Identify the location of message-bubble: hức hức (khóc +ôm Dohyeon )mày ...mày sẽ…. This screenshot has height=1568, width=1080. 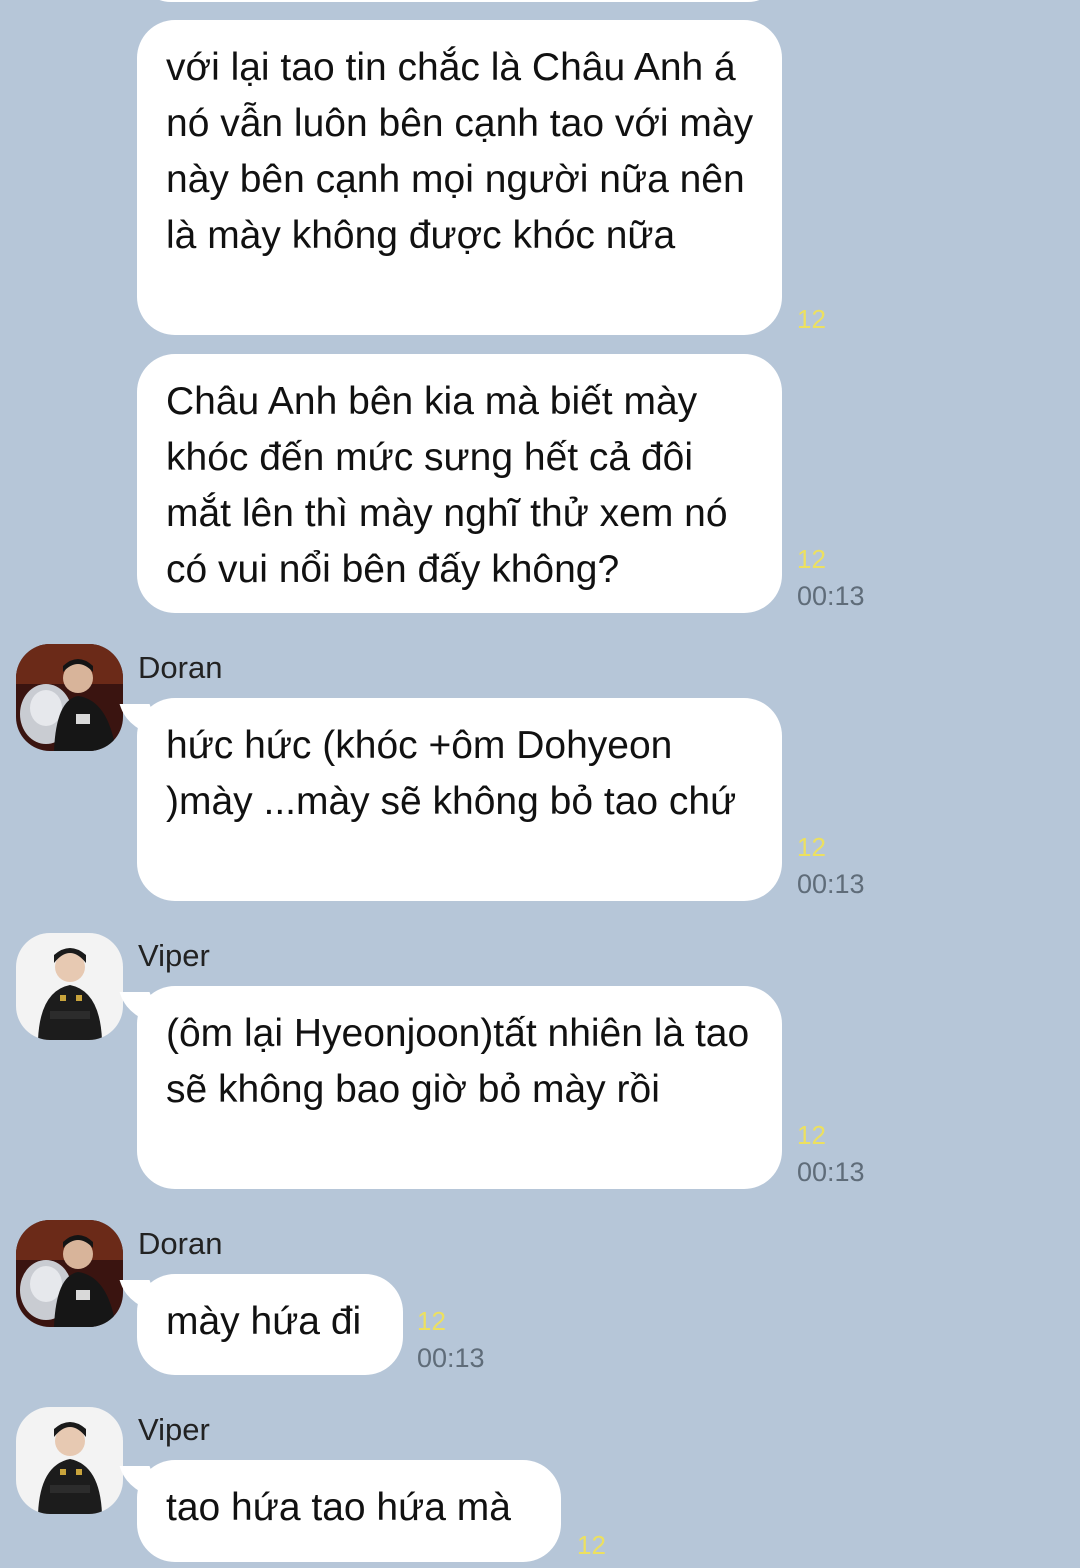
(459, 799).